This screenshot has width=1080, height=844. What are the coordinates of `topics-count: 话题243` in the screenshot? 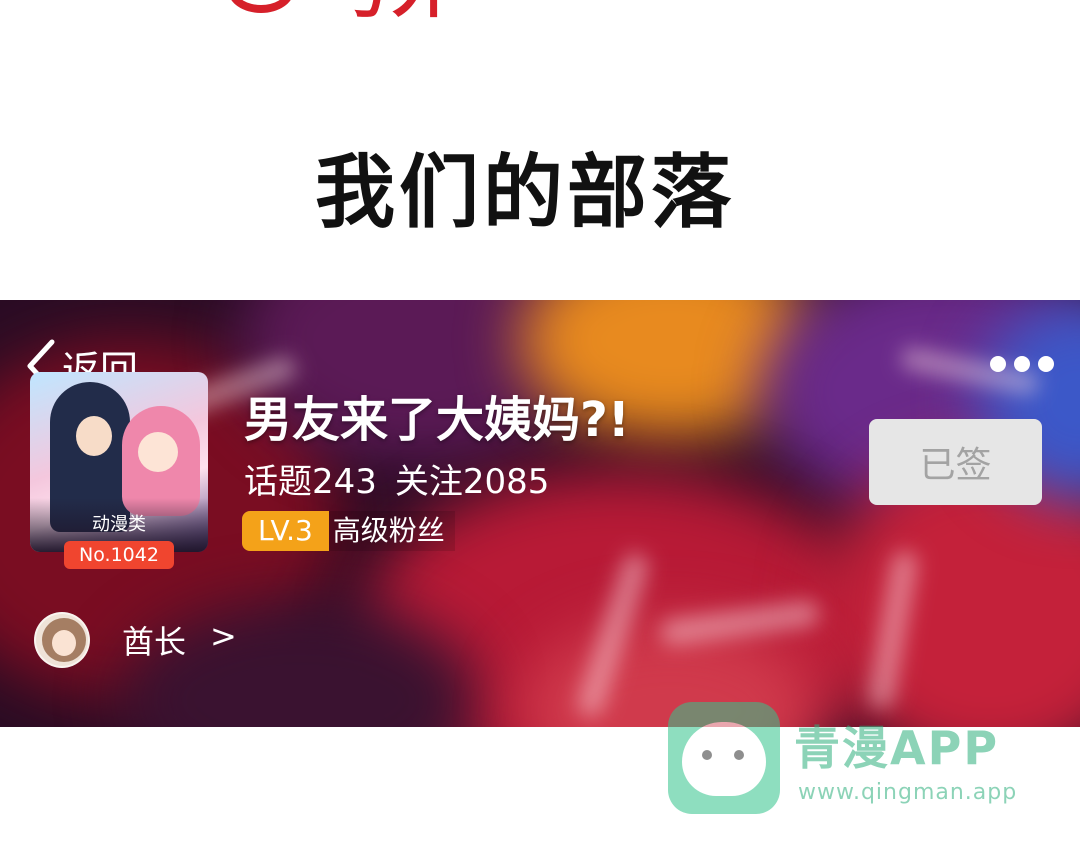 It's located at (310, 482).